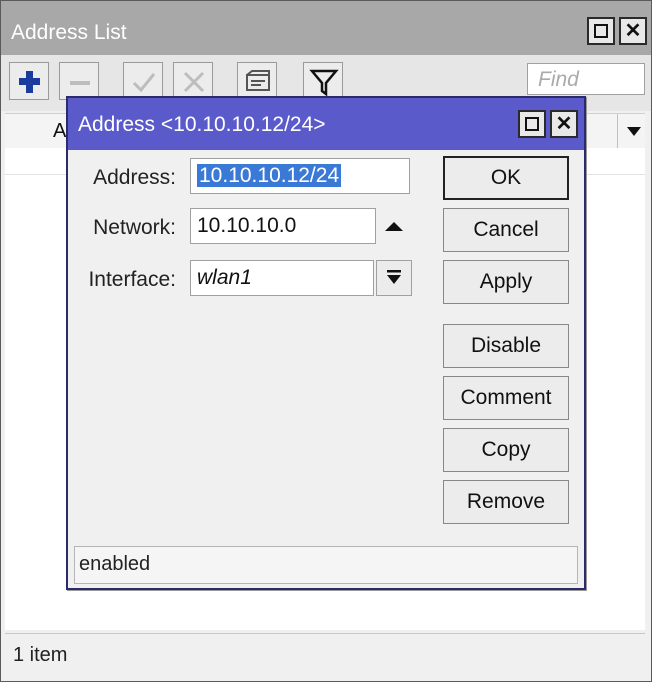 The image size is (652, 682). I want to click on dialog-title: Address <10.10.10.12/24>, so click(202, 124).